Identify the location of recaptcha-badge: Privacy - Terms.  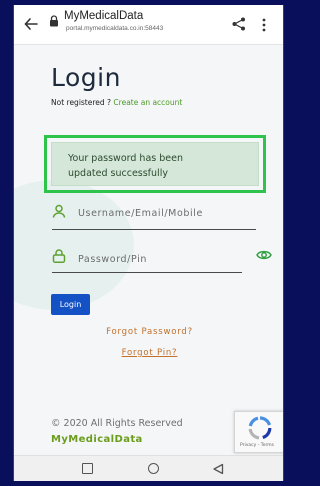
(258, 432).